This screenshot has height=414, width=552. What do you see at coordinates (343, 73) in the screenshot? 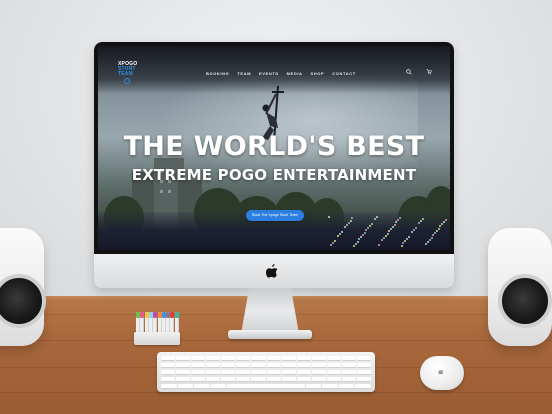
I see `nav-contact: CONTACT` at bounding box center [343, 73].